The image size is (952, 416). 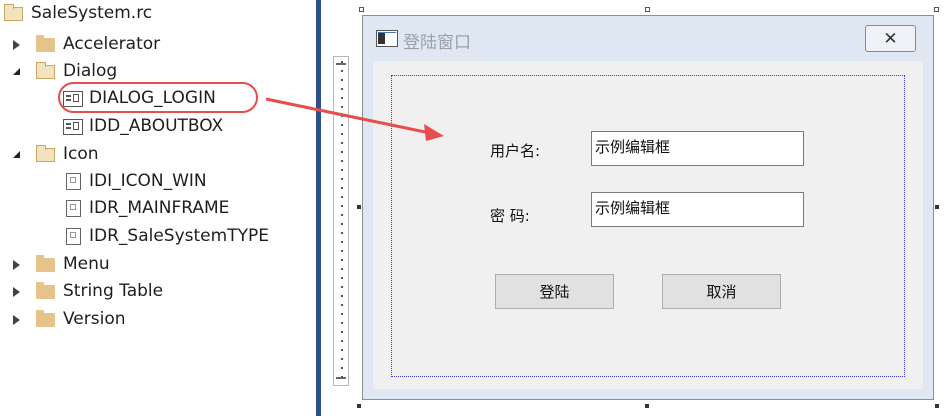 I want to click on tree-item-label: IDD_ABOUTBOX, so click(x=156, y=126).